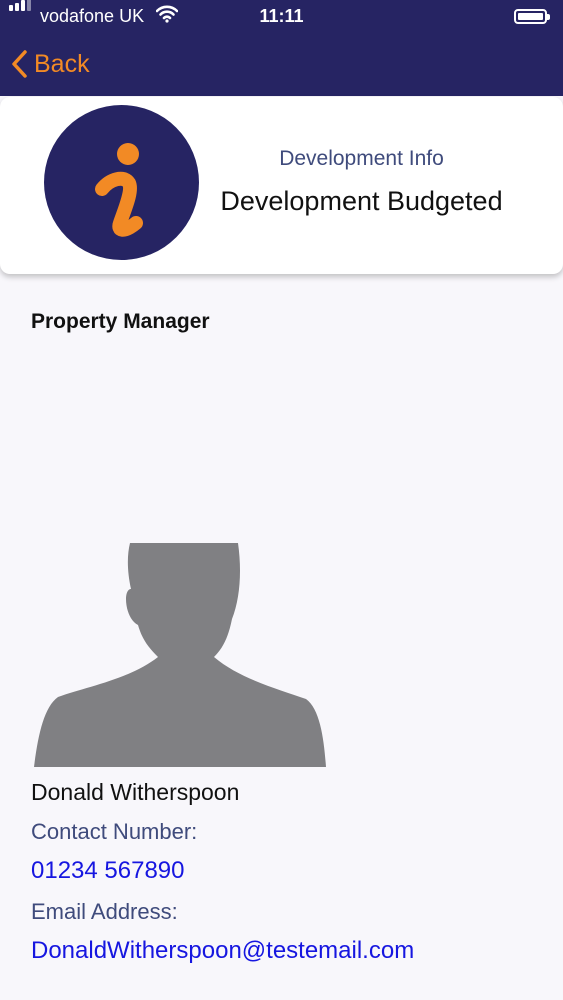  I want to click on info-icon, so click(121, 182).